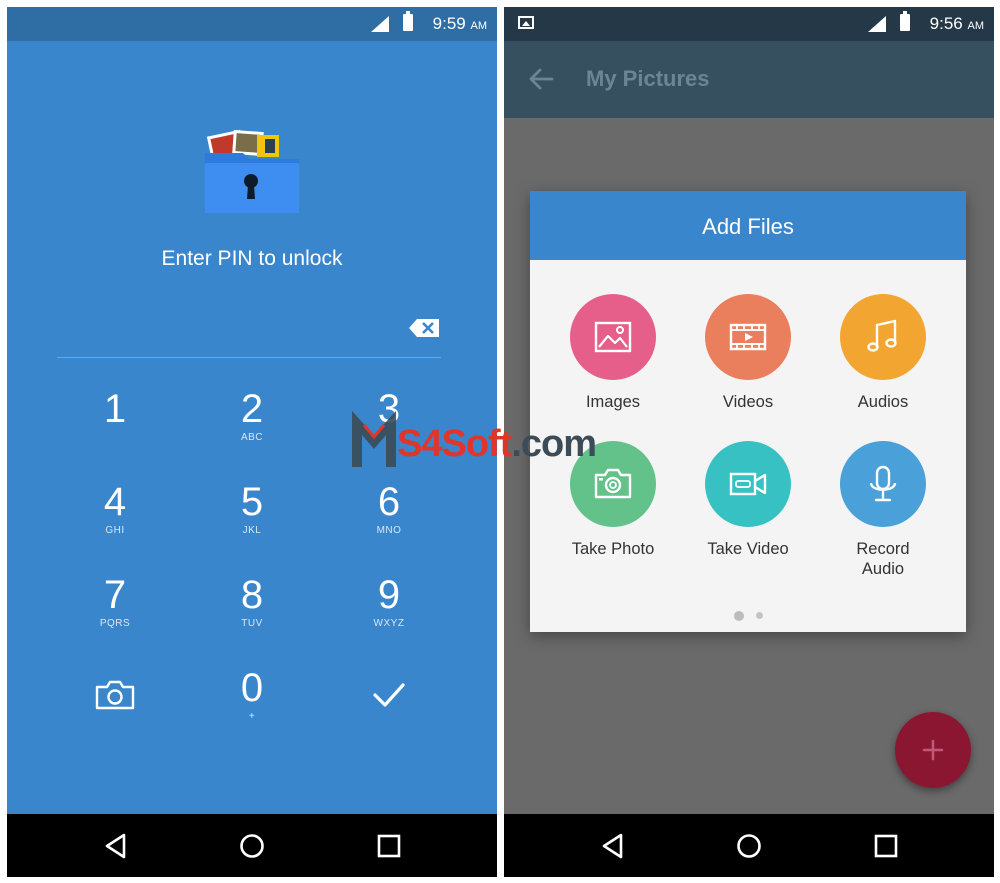 This screenshot has width=1000, height=883. What do you see at coordinates (883, 337) in the screenshot?
I see `music-note-icon` at bounding box center [883, 337].